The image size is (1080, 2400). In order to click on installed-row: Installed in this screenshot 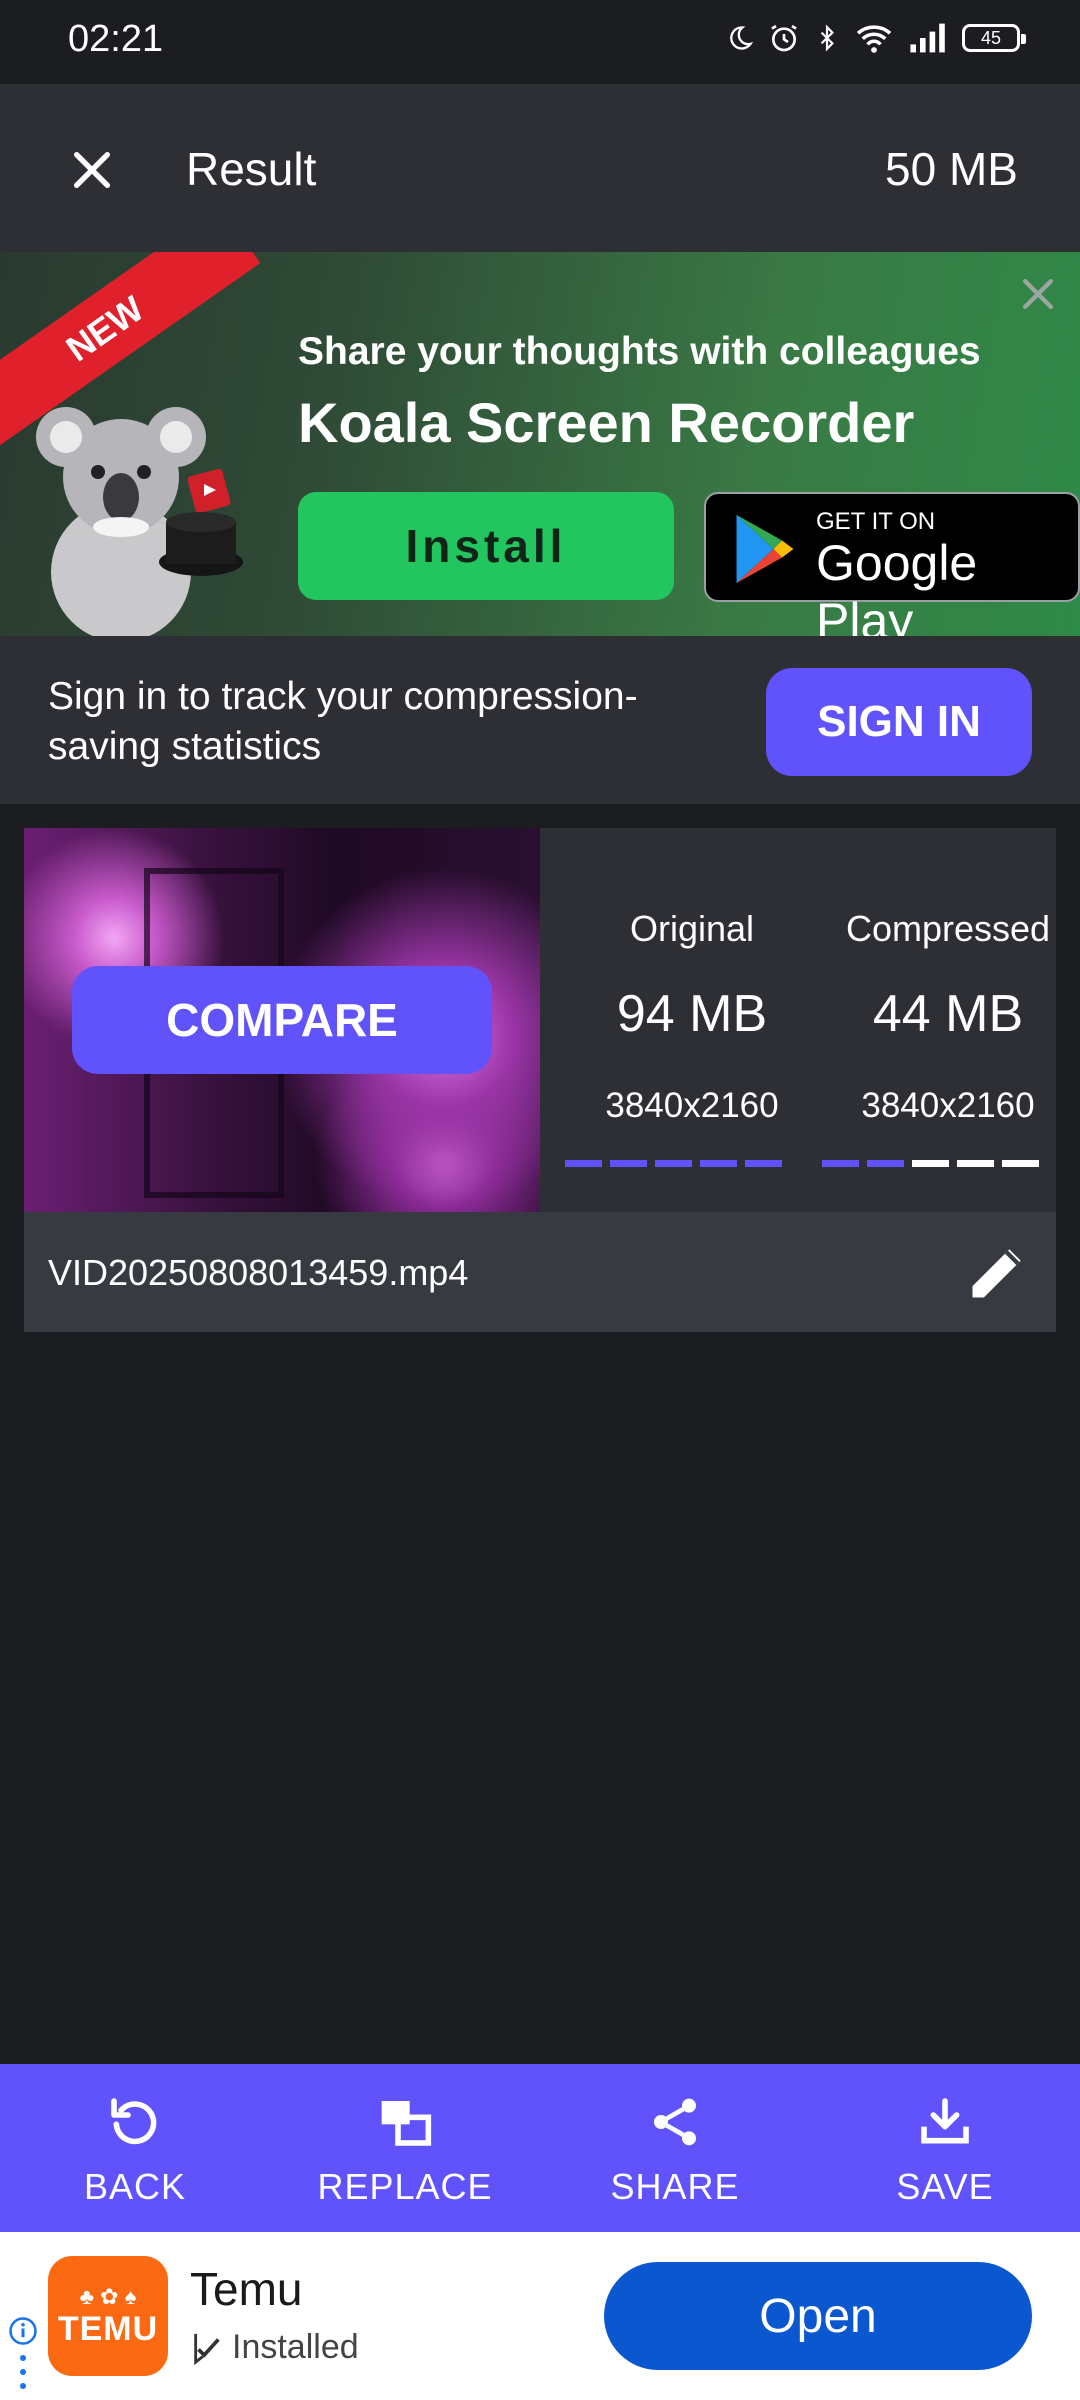, I will do `click(274, 2347)`.